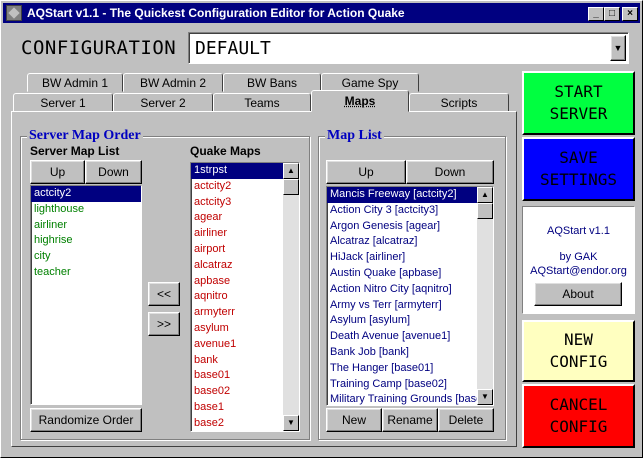  I want to click on tab-server-1: Server 1, so click(63, 102).